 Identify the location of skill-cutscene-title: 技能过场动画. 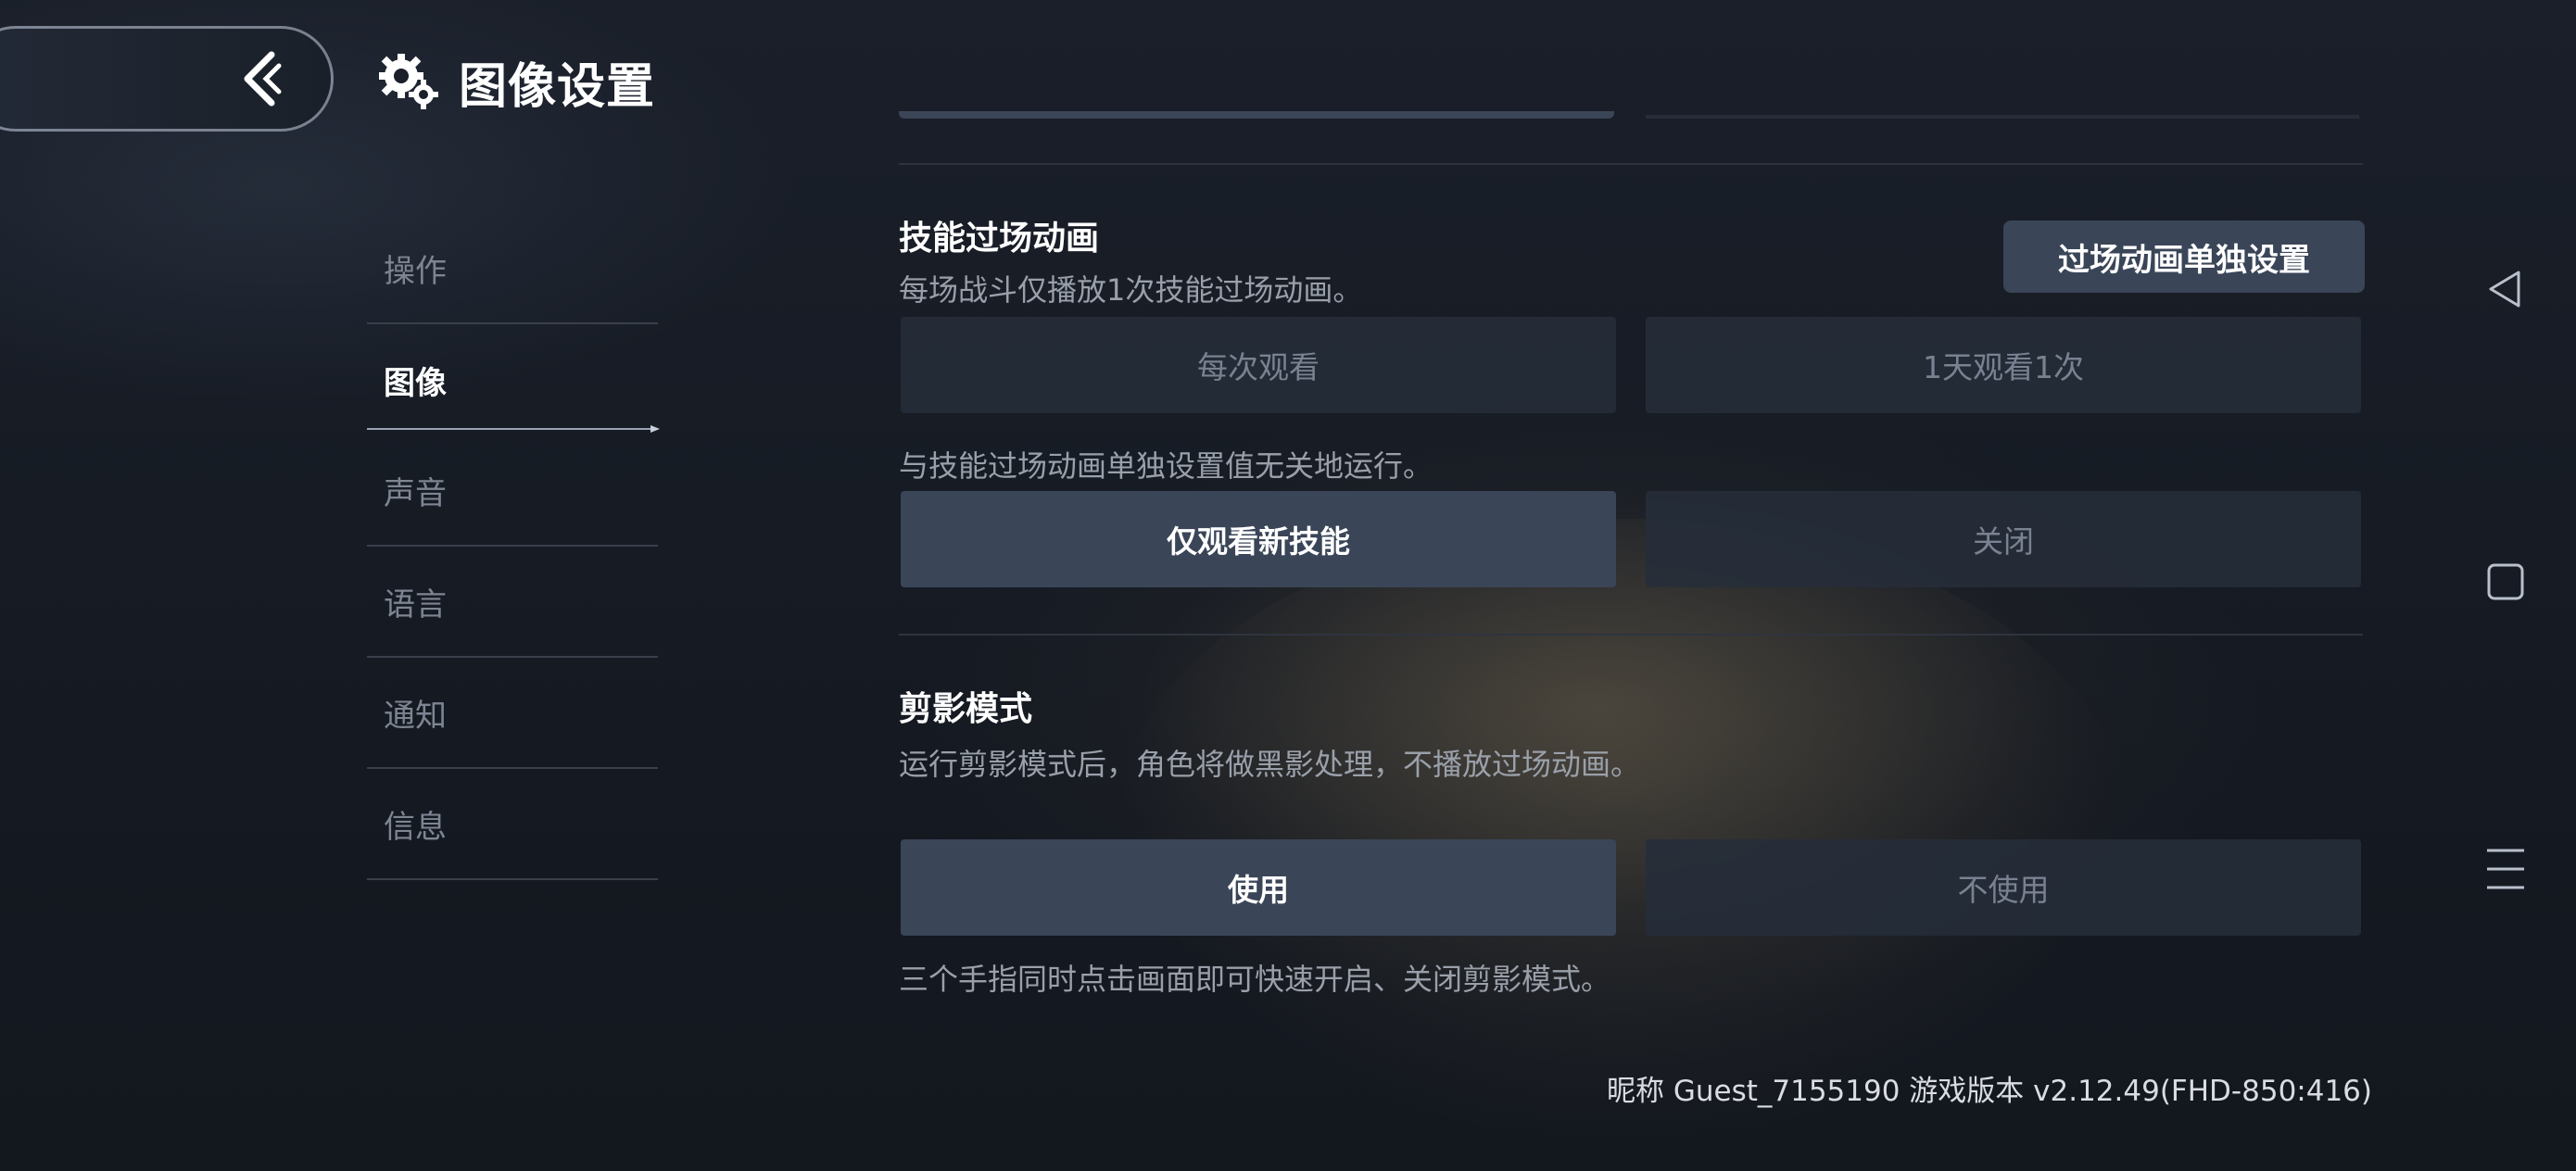
(1000, 239).